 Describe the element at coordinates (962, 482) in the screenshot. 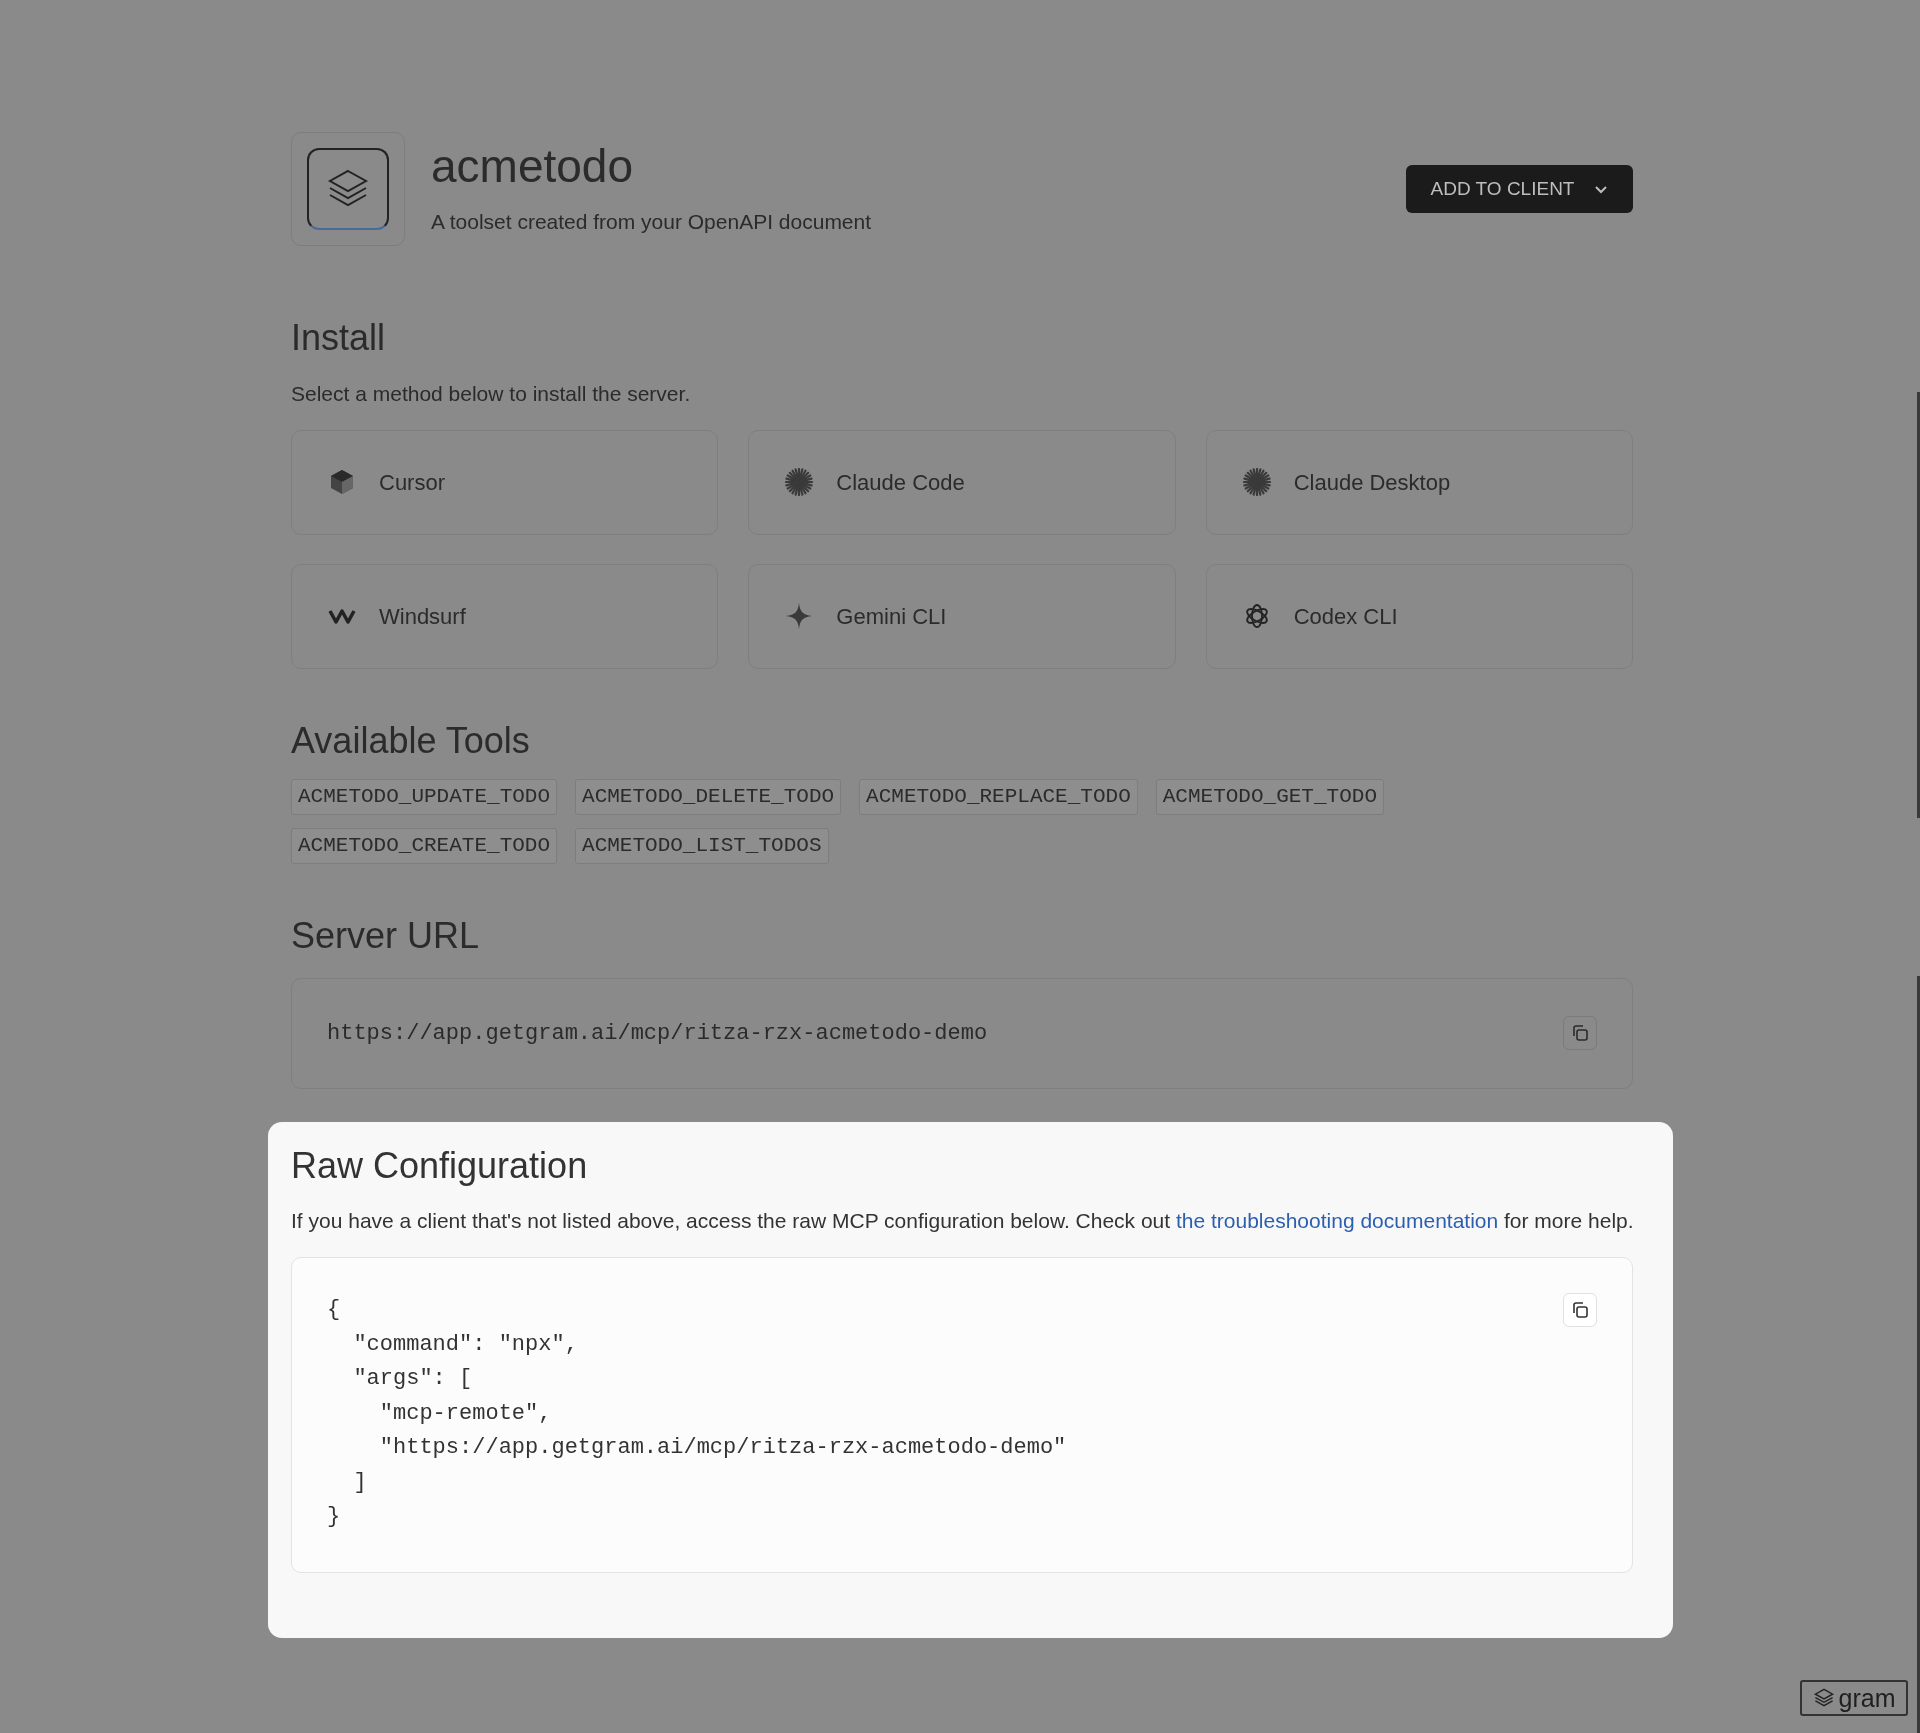

I see `client-card: Claude Code` at that location.